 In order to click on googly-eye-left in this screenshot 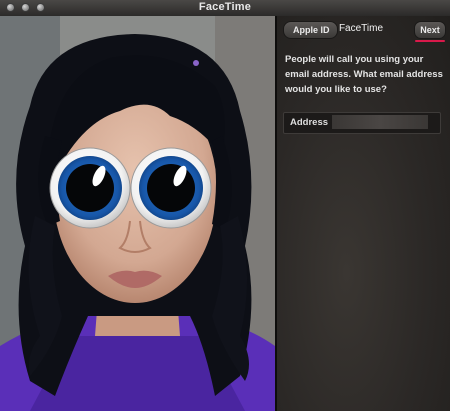, I will do `click(90, 188)`.